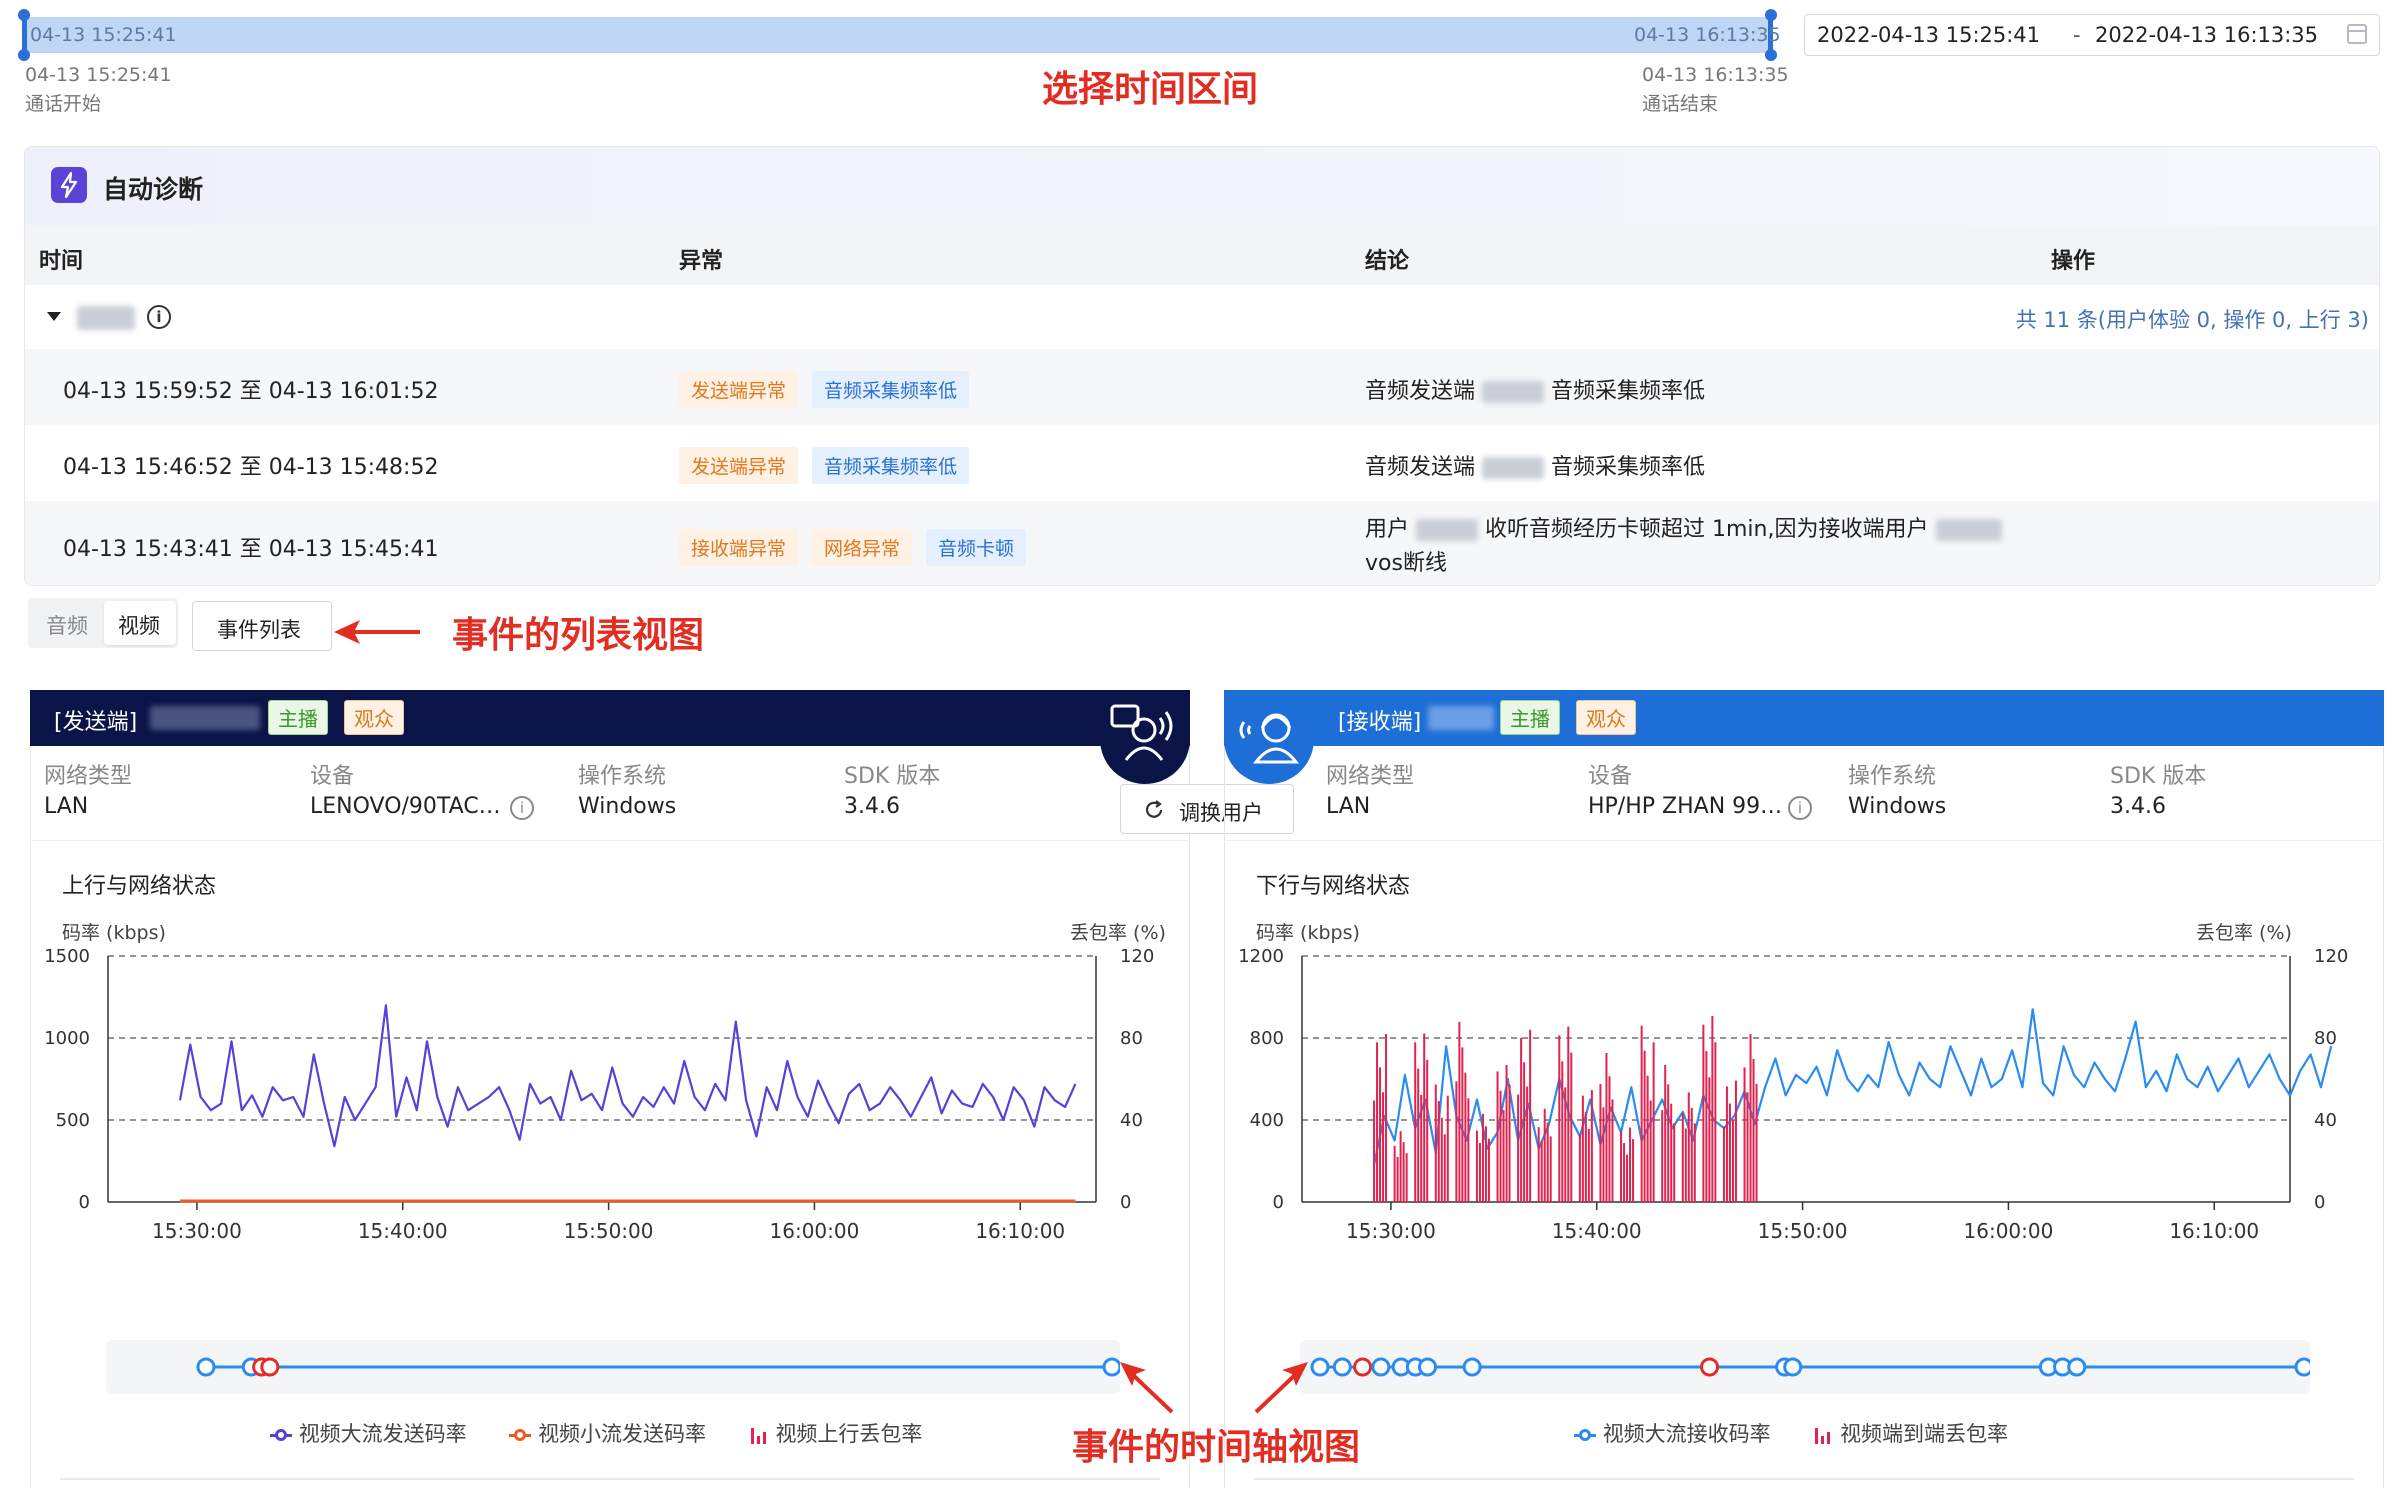  Describe the element at coordinates (2325, 1120) in the screenshot. I see `y2-tick-label: 40` at that location.